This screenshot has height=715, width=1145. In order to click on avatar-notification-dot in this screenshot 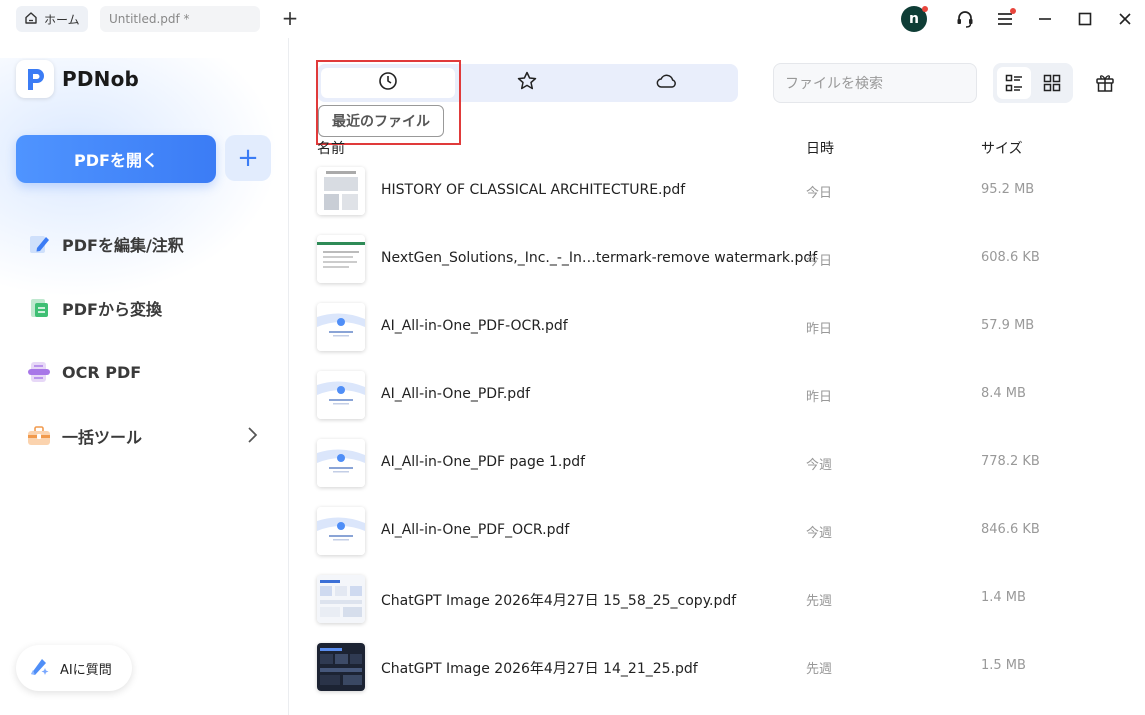, I will do `click(925, 9)`.